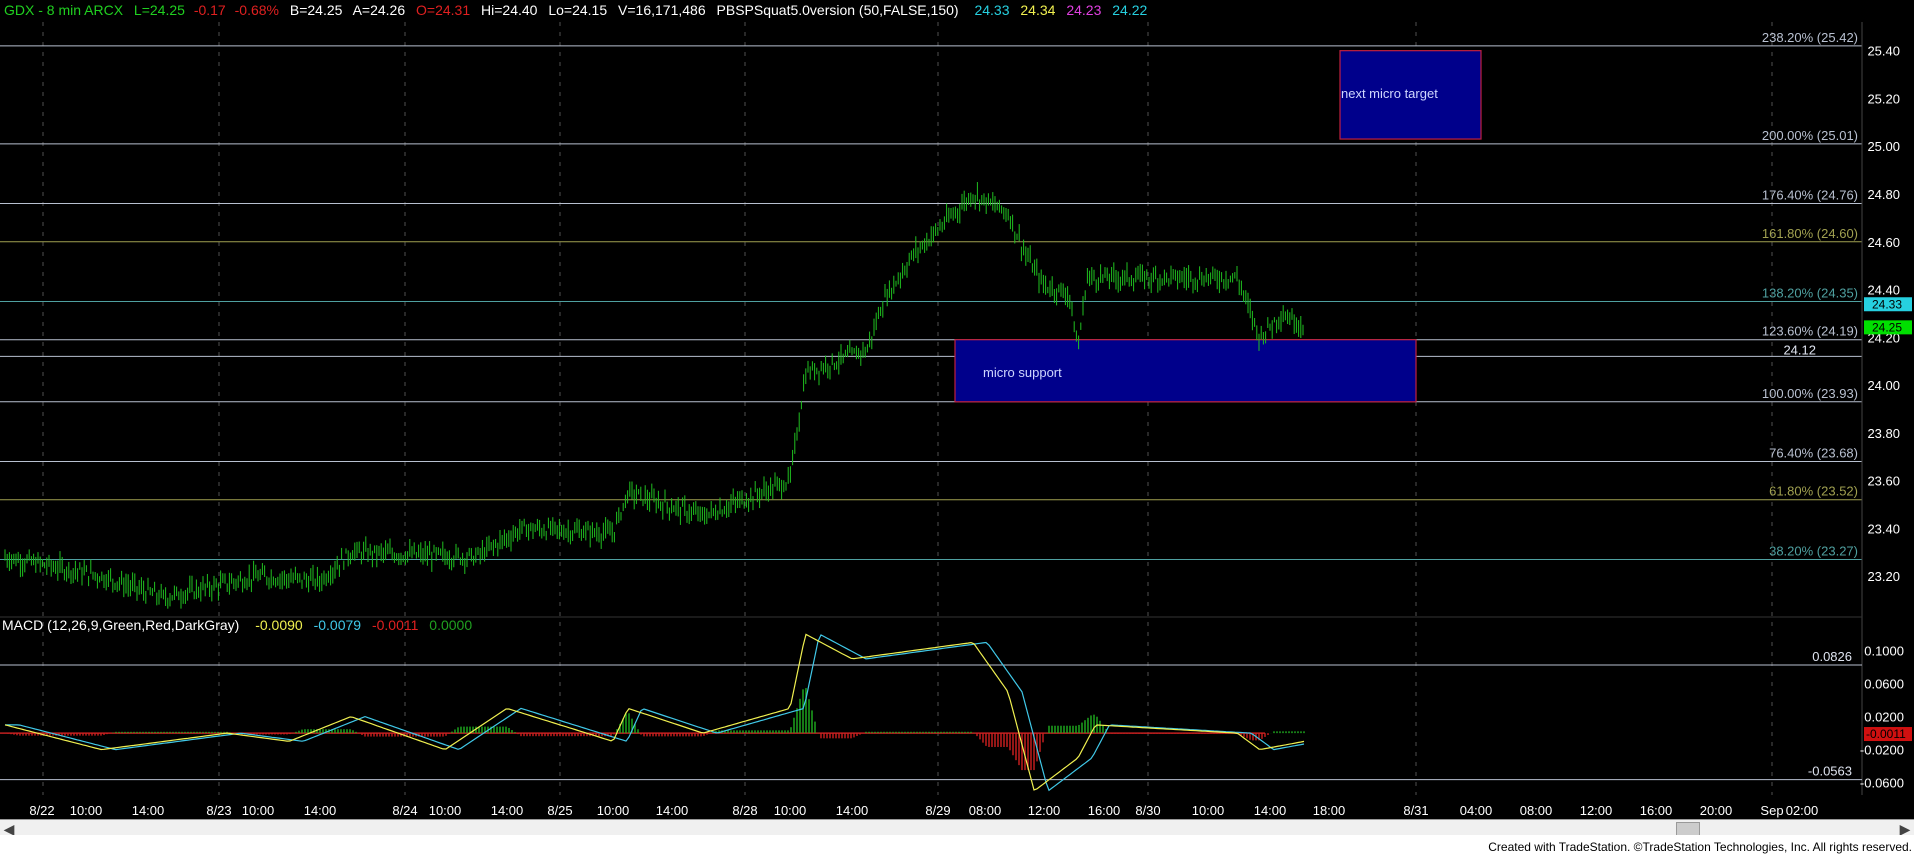 The height and width of the screenshot is (856, 1914). Describe the element at coordinates (1883, 433) in the screenshot. I see `price-tick-label: 23.80` at that location.